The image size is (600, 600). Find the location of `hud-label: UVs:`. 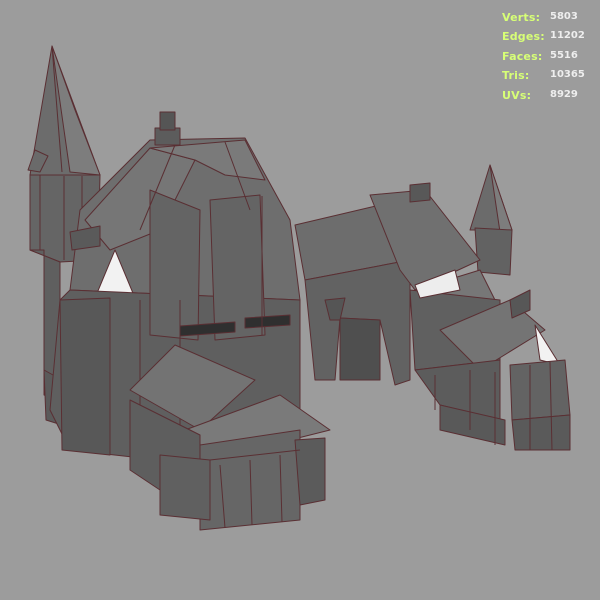

hud-label: UVs: is located at coordinates (517, 95).